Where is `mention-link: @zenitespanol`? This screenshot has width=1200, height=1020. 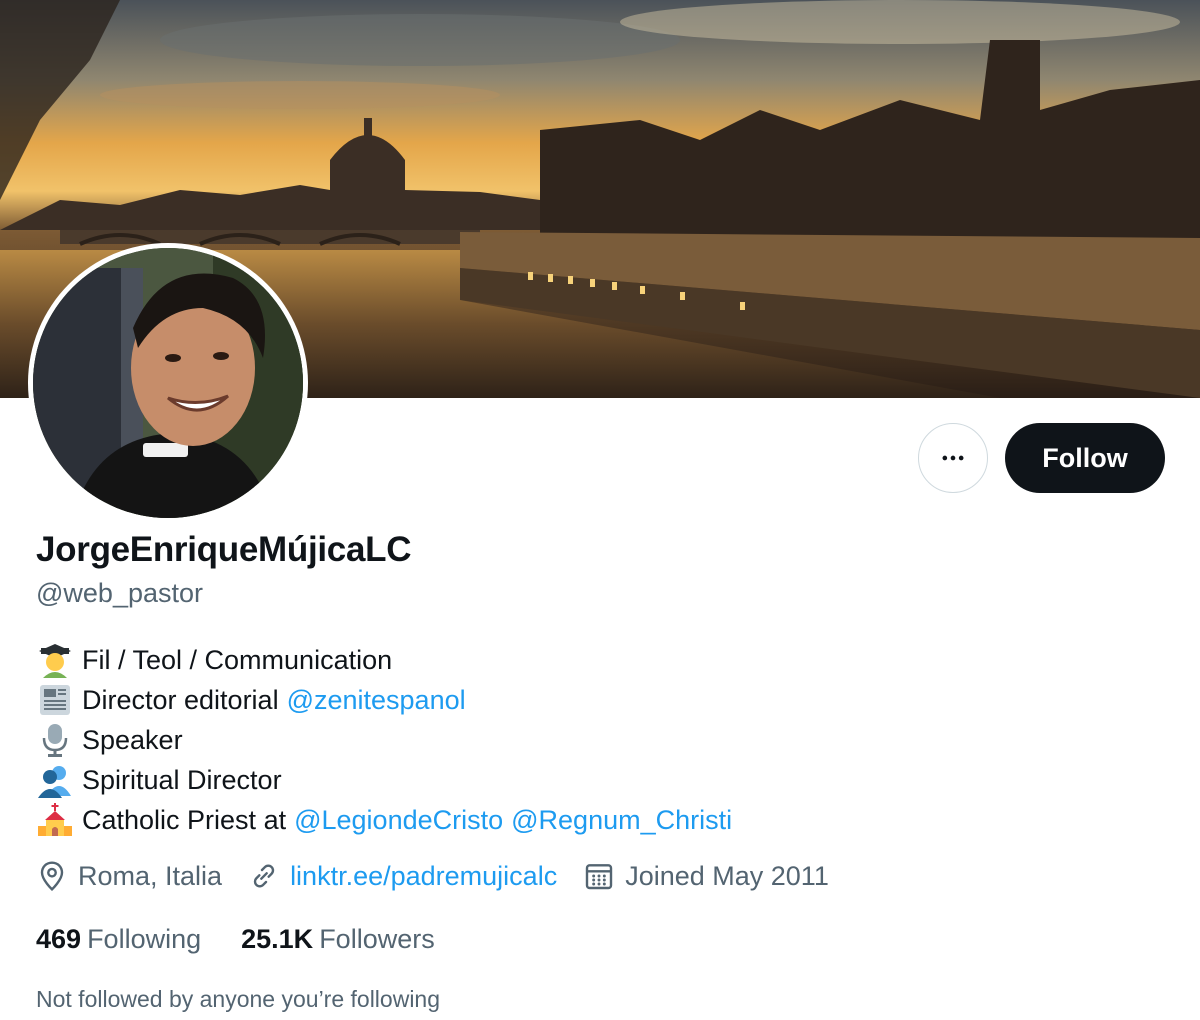
mention-link: @zenitespanol is located at coordinates (376, 700).